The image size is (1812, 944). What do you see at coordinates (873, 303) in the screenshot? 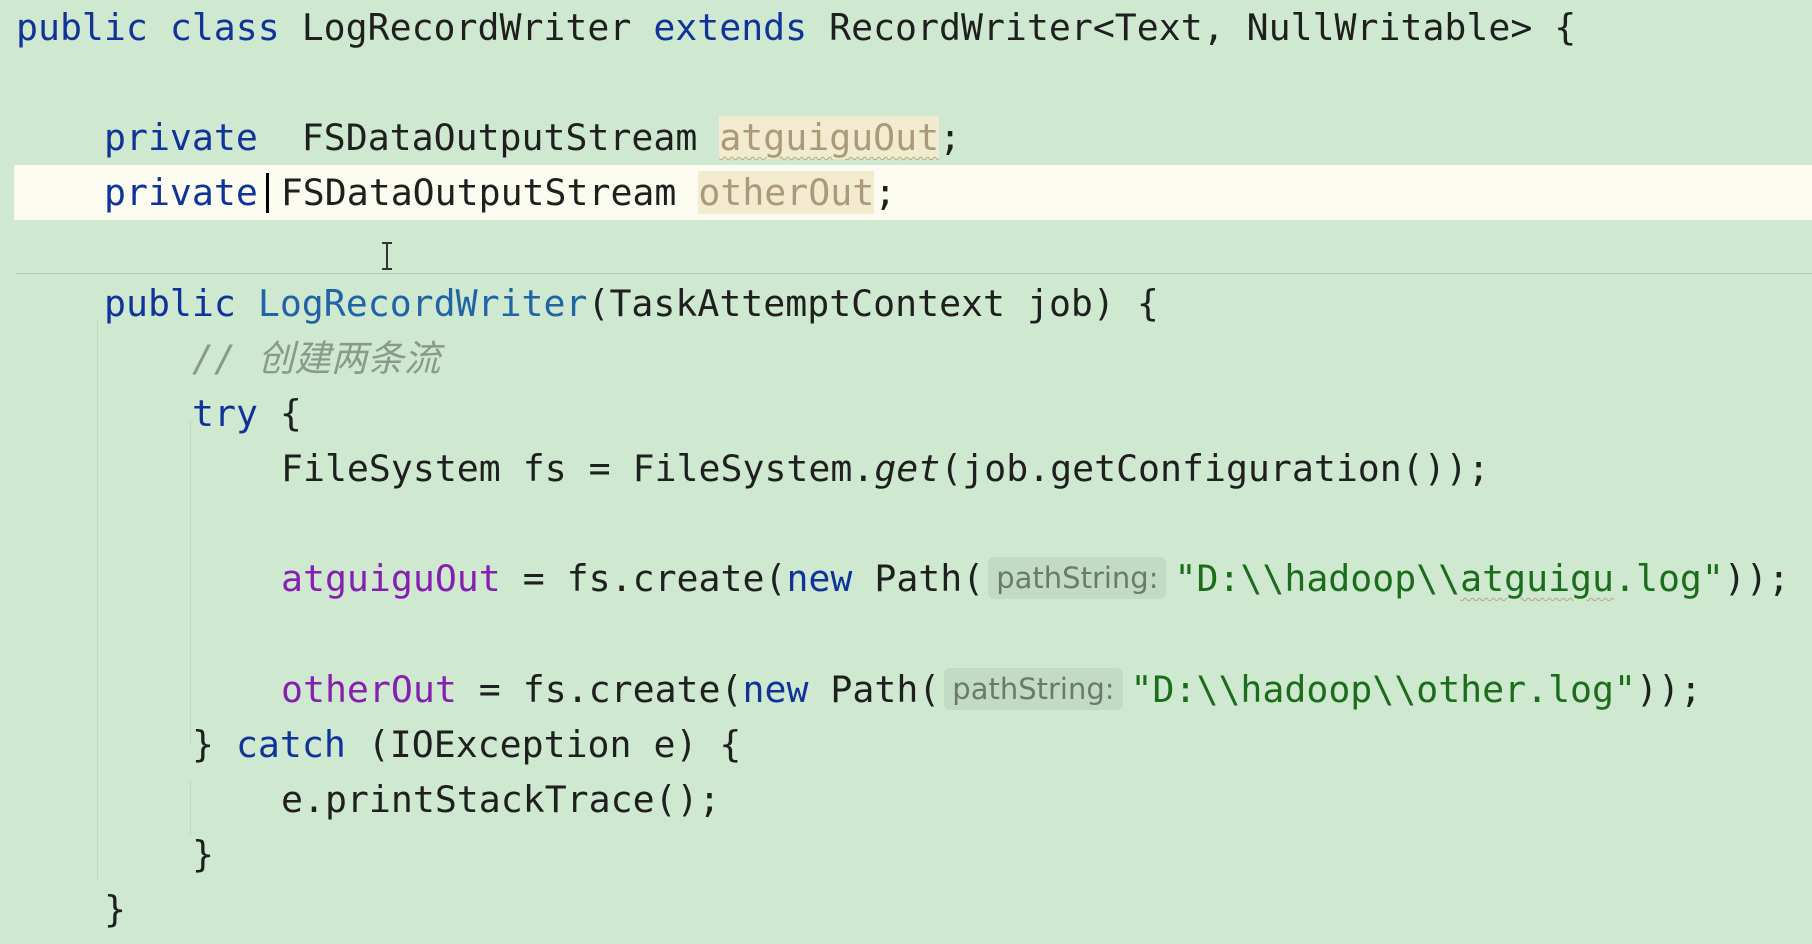
I see `constructor-params: (TaskAttemptContext job) {` at bounding box center [873, 303].